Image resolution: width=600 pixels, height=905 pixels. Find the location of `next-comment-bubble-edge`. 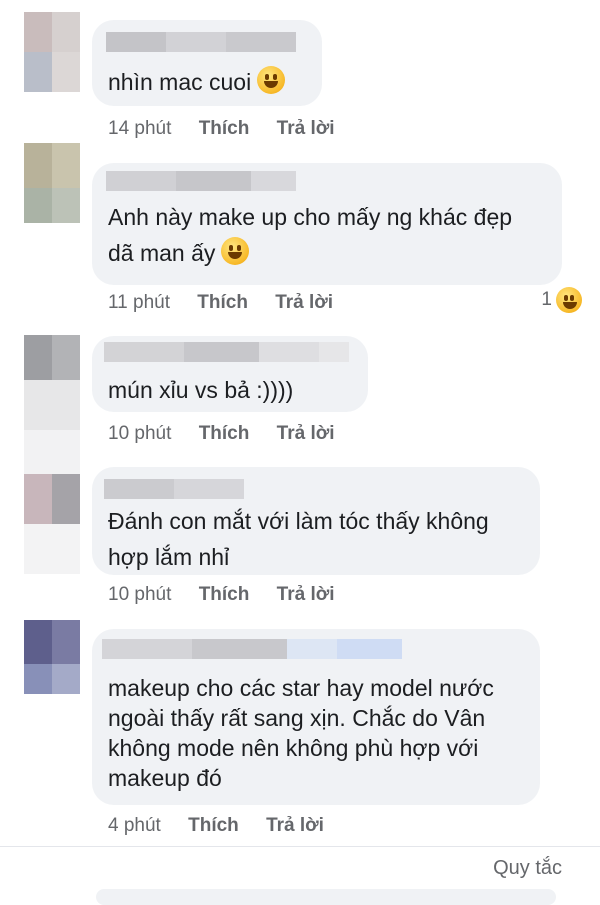

next-comment-bubble-edge is located at coordinates (326, 897).